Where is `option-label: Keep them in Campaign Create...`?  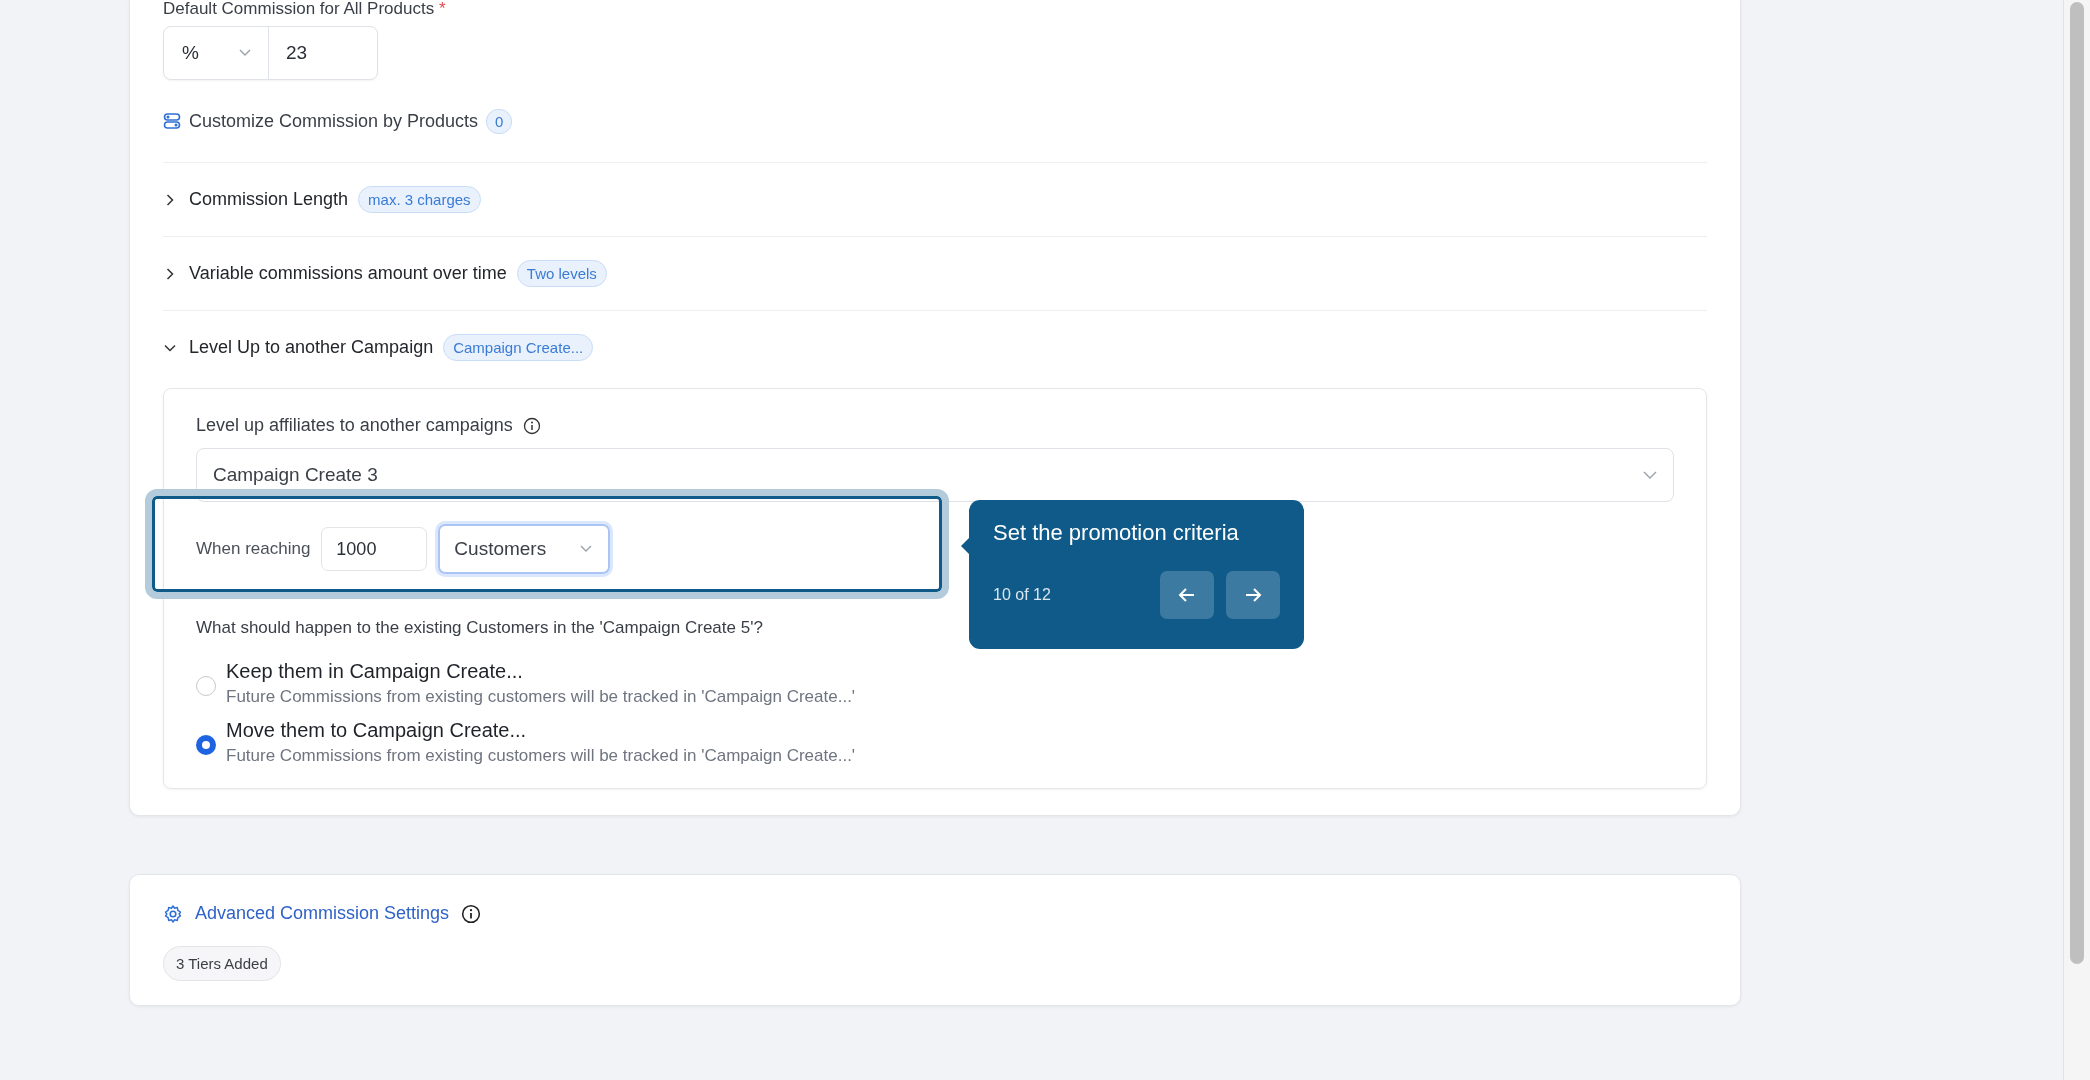
option-label: Keep them in Campaign Create... is located at coordinates (375, 671).